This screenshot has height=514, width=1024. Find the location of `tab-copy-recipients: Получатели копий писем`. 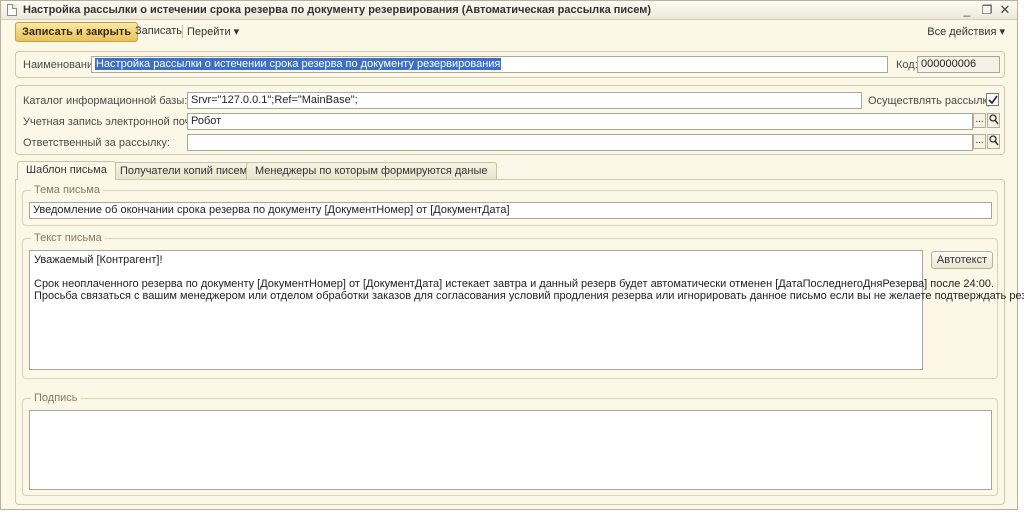

tab-copy-recipients: Получатели копий писем is located at coordinates (184, 170).